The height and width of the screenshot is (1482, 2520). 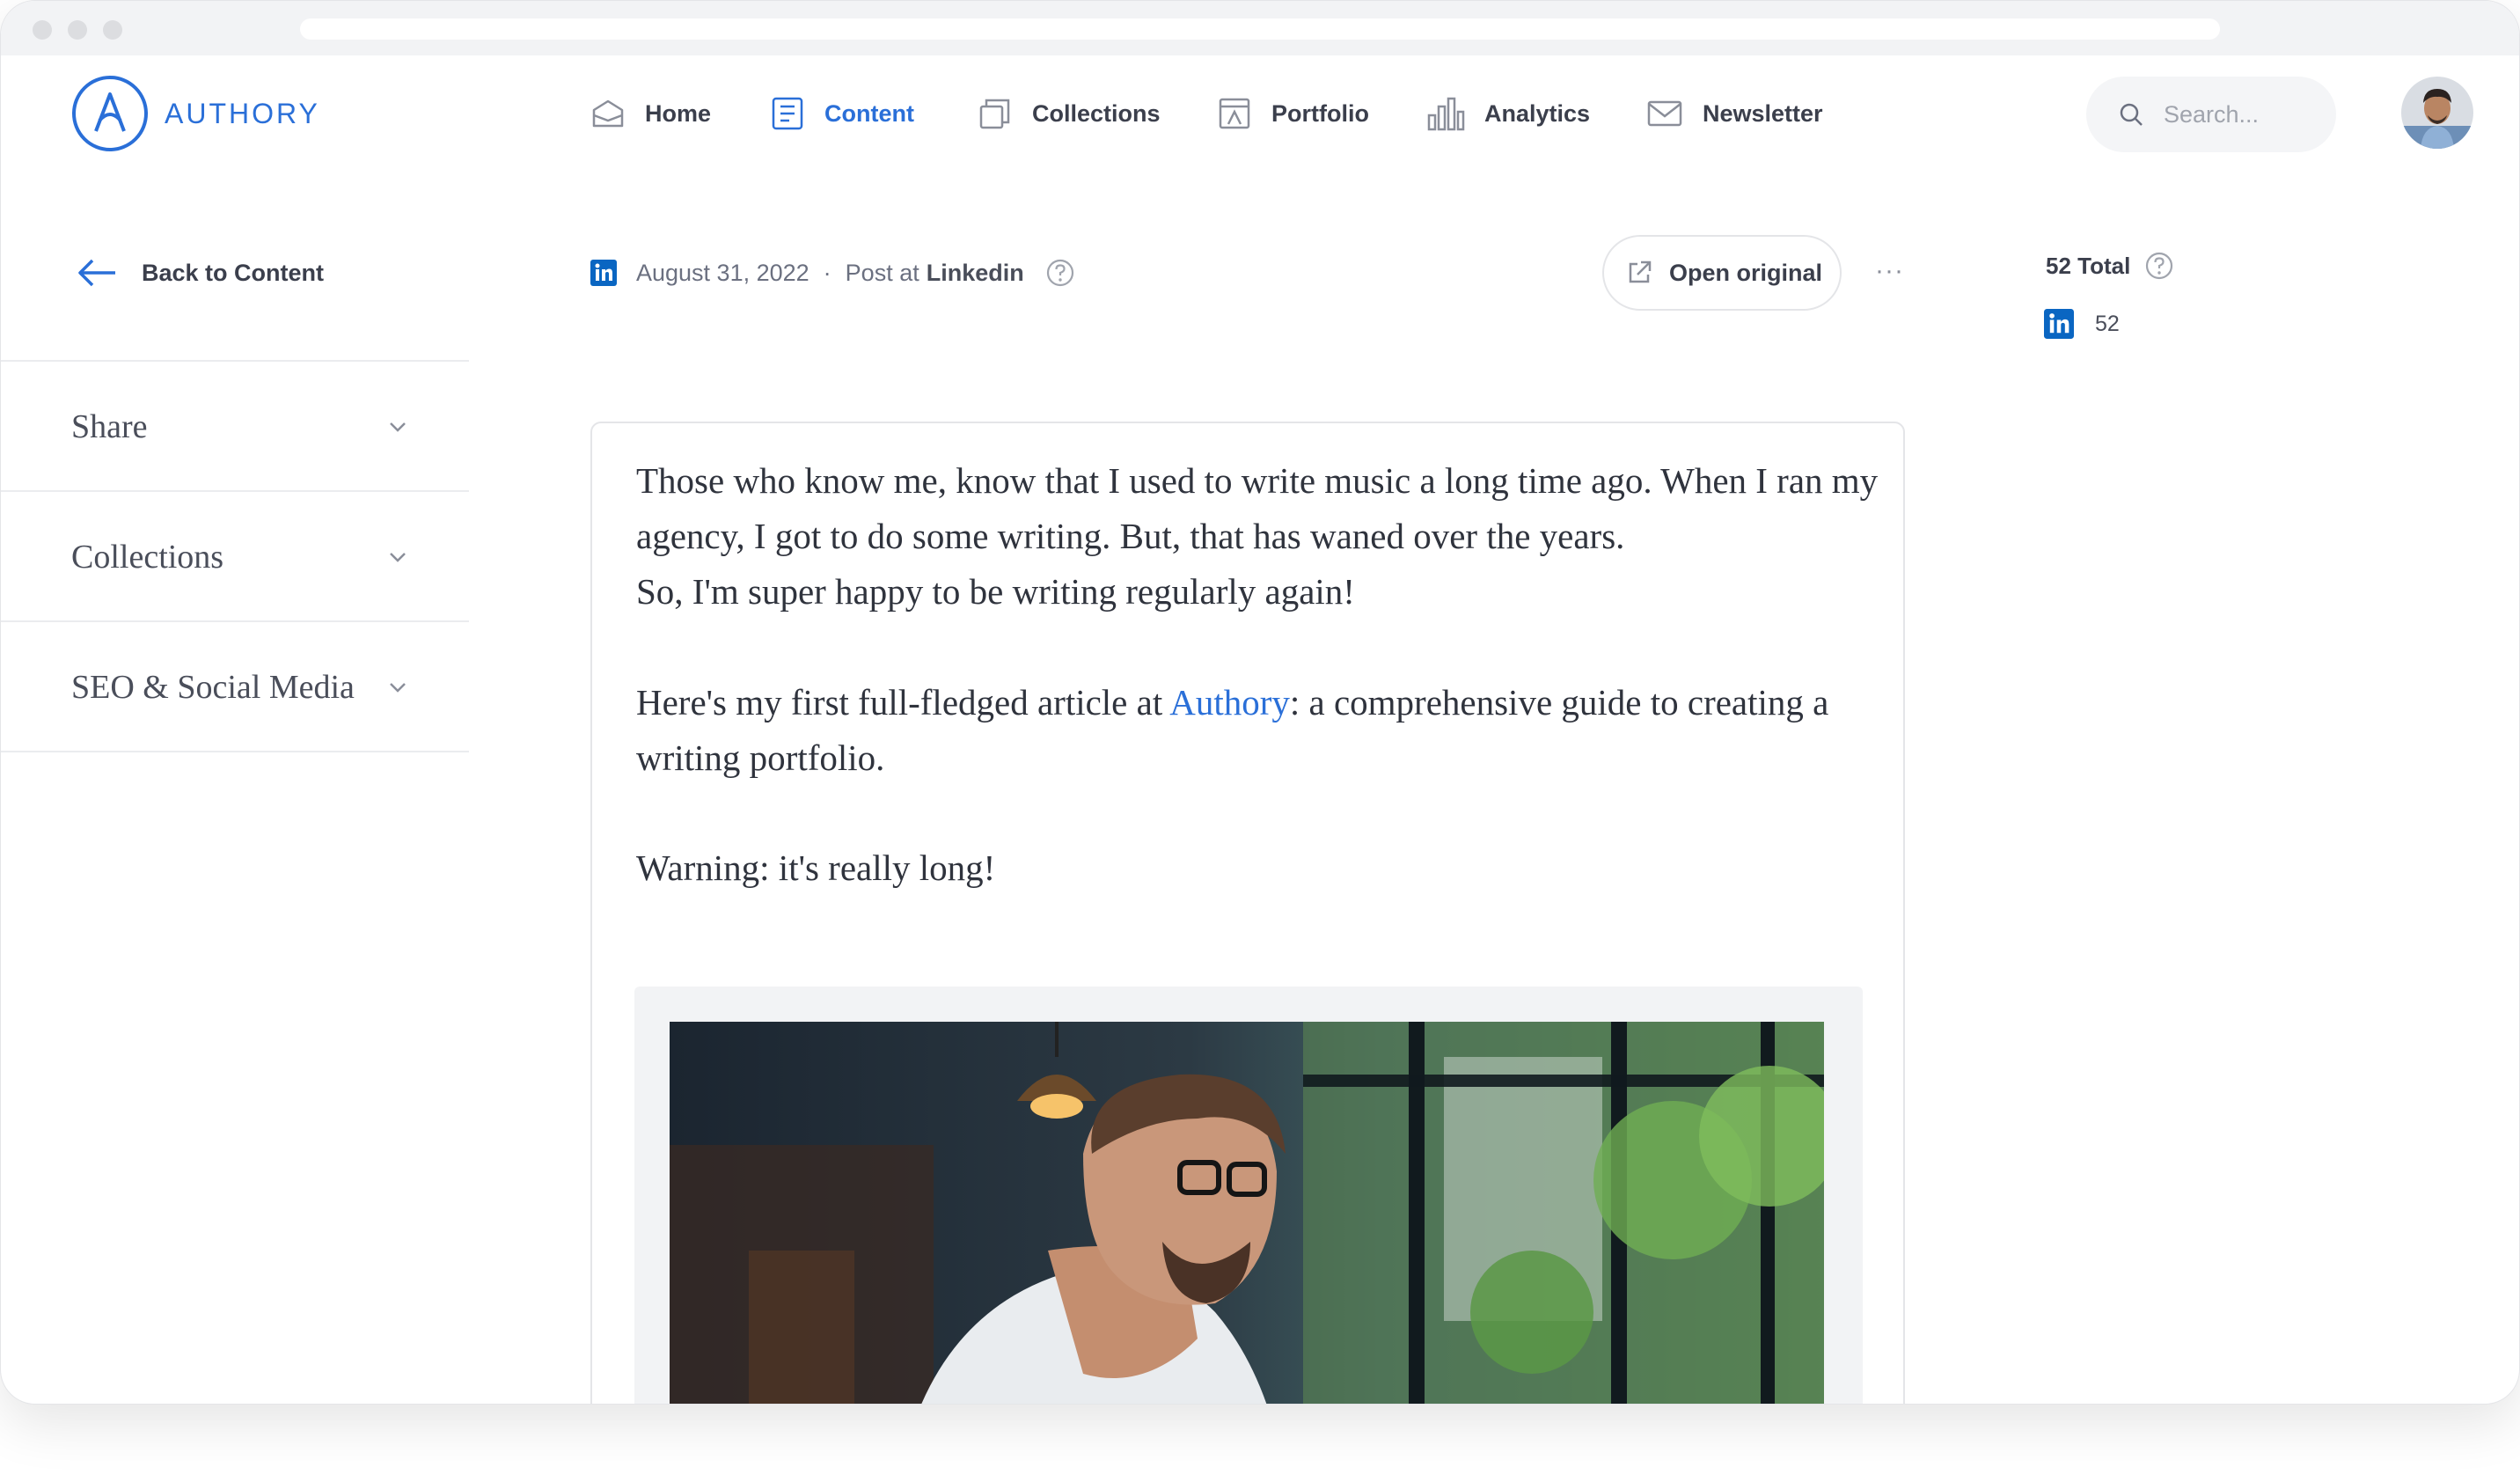 What do you see at coordinates (2131, 115) in the screenshot?
I see `search-icon` at bounding box center [2131, 115].